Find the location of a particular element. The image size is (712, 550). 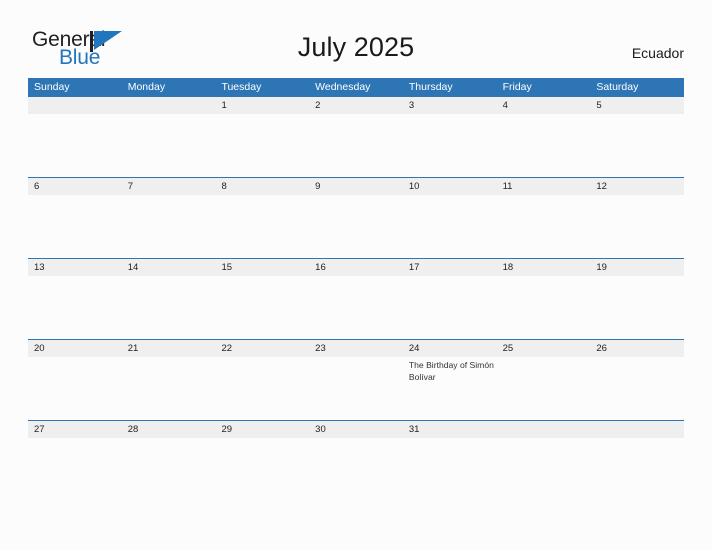

day-cell-24: The Birthday of Simón Bolívar is located at coordinates (450, 388).